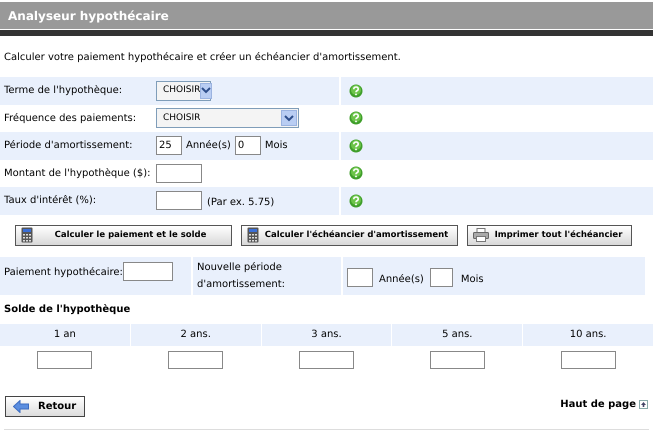  Describe the element at coordinates (50, 201) in the screenshot. I see `field-label: Taux d'intérêt (%):` at that location.